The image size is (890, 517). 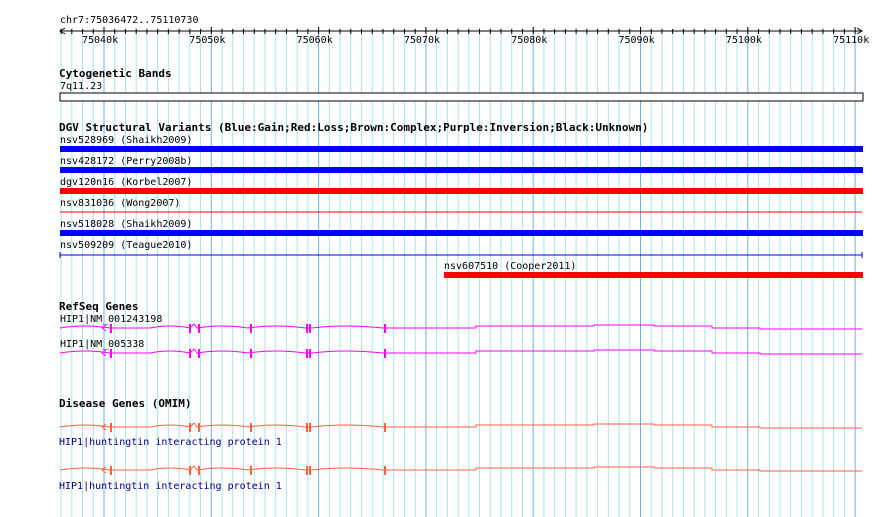 I want to click on sv-label: dgv120n16 (Korbel2007), so click(x=126, y=182).